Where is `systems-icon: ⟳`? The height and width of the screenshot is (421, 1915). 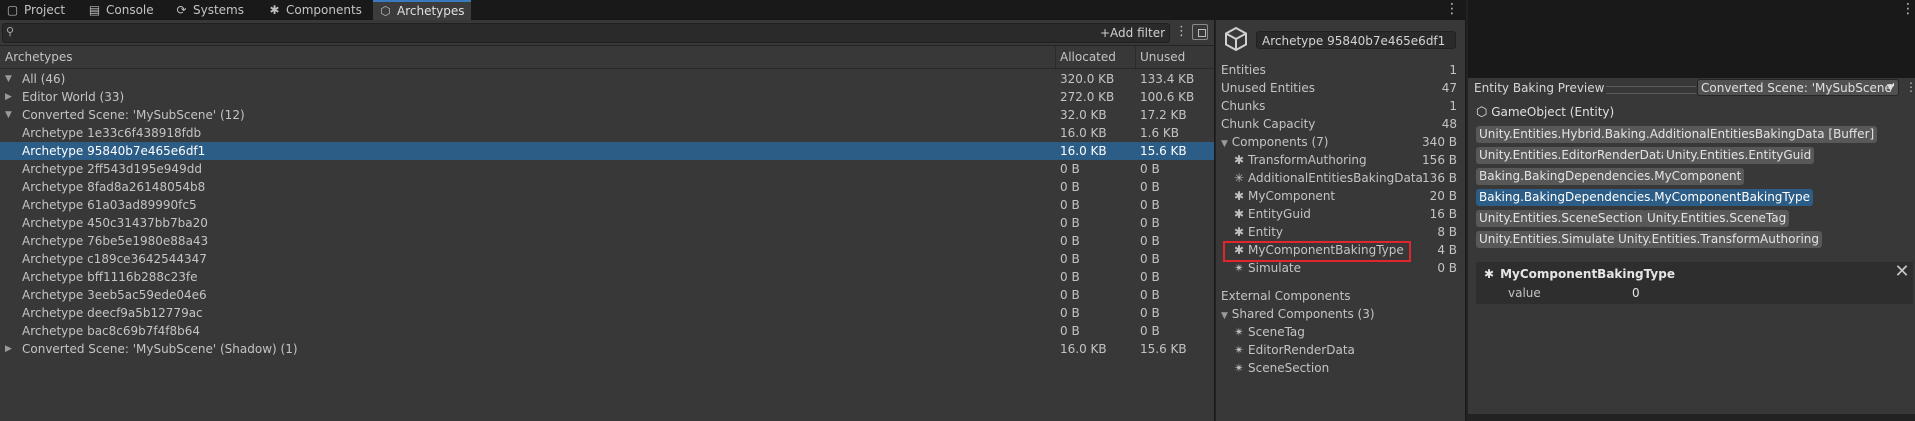 systems-icon: ⟳ is located at coordinates (181, 9).